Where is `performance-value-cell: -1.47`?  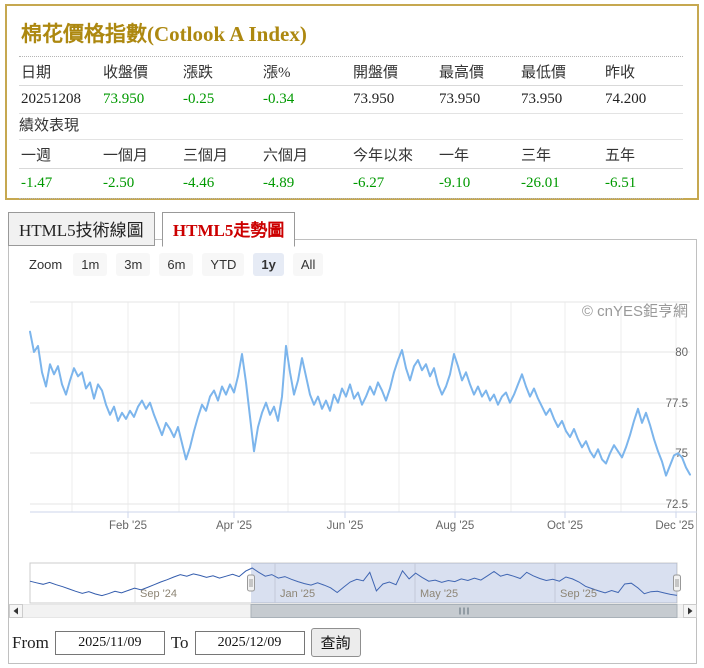
performance-value-cell: -1.47 is located at coordinates (37, 183).